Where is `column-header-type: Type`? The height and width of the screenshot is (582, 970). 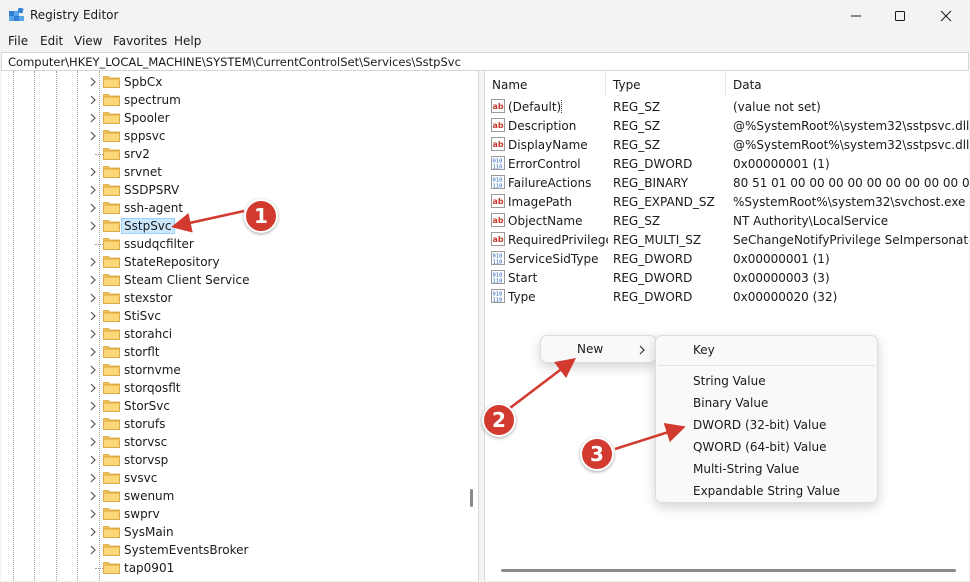 column-header-type: Type is located at coordinates (666, 83).